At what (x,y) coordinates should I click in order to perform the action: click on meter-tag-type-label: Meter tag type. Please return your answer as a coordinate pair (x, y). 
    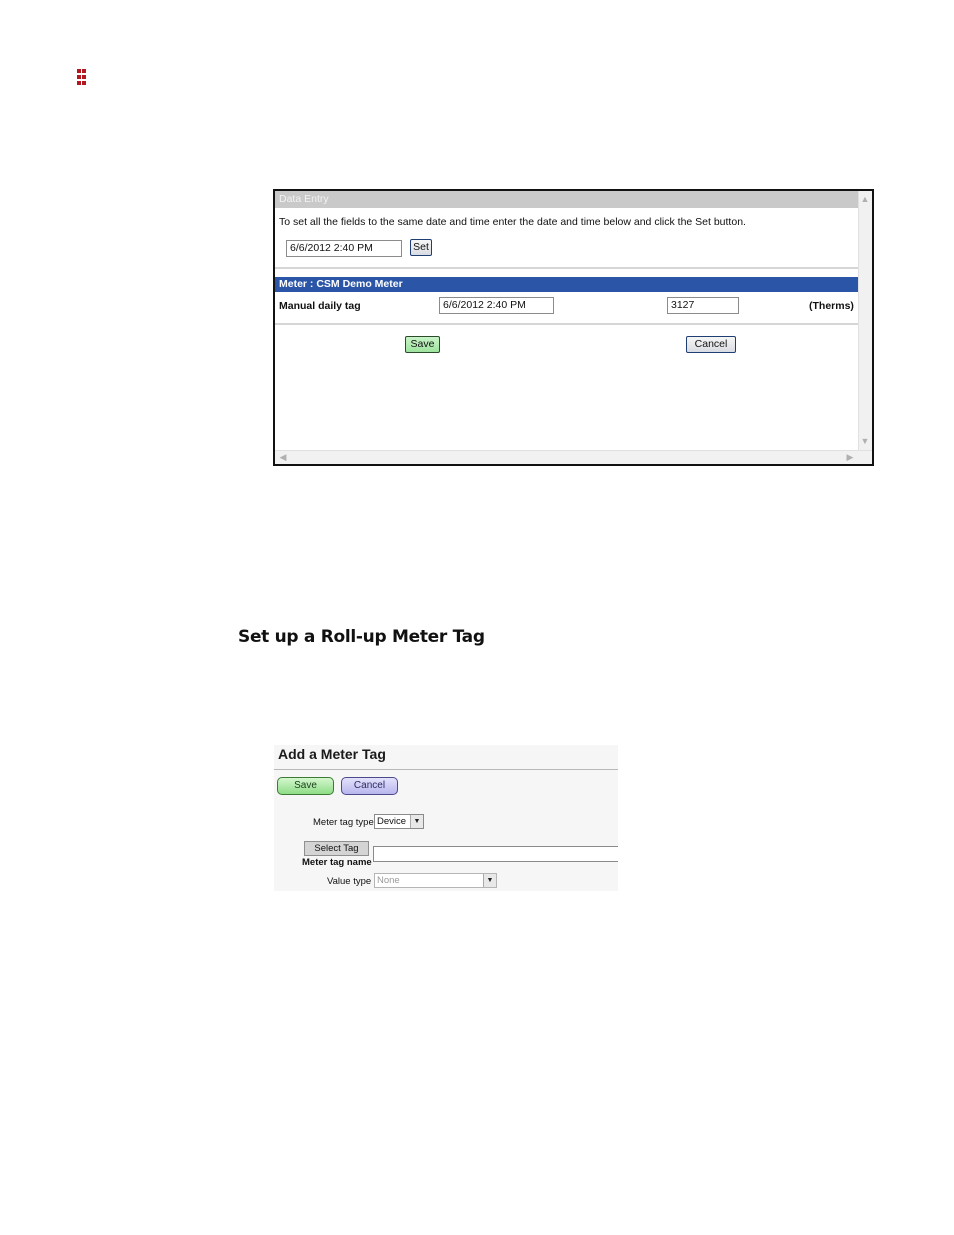
    Looking at the image, I should click on (343, 822).